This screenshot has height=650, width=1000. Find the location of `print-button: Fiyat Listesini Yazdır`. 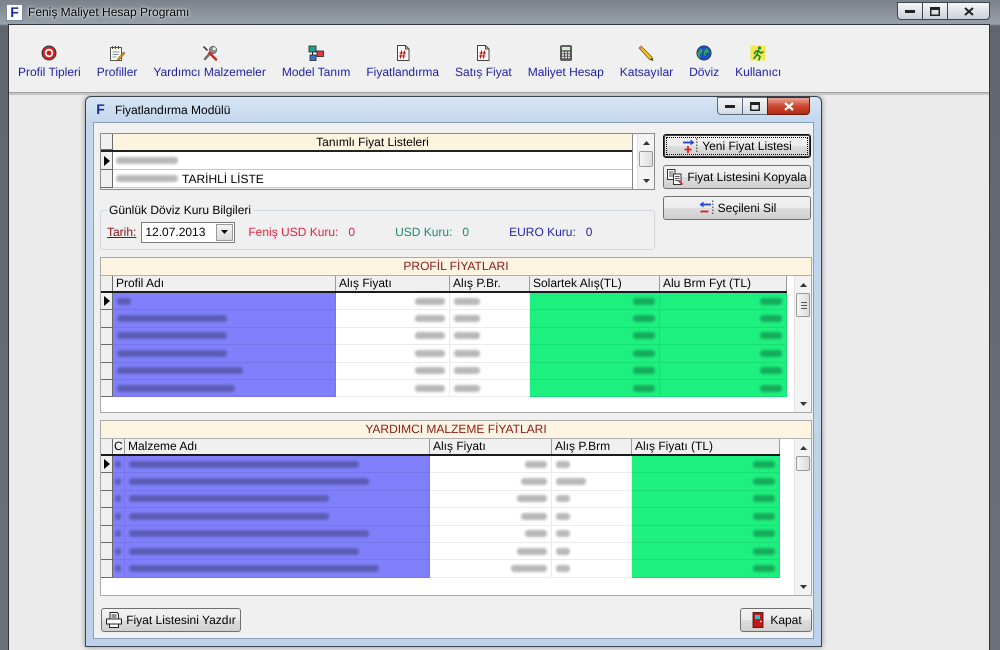

print-button: Fiyat Listesini Yazdır is located at coordinates (171, 620).